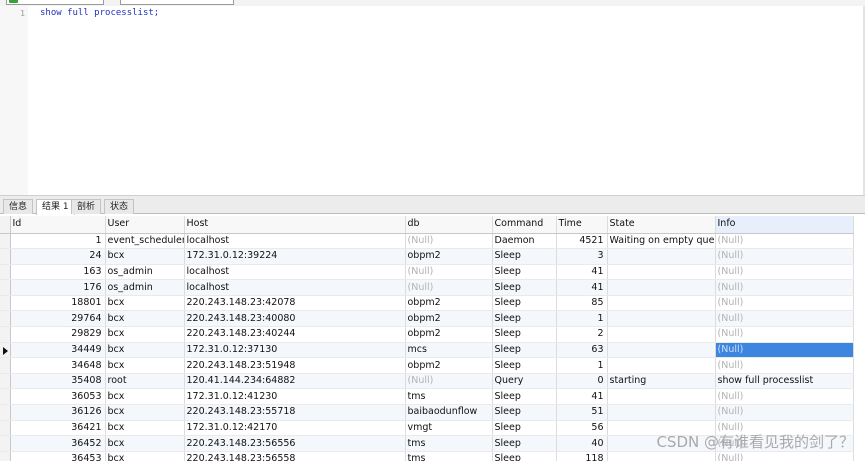 The height and width of the screenshot is (461, 865). Describe the element at coordinates (582, 334) in the screenshot. I see `cell-time: 2` at that location.